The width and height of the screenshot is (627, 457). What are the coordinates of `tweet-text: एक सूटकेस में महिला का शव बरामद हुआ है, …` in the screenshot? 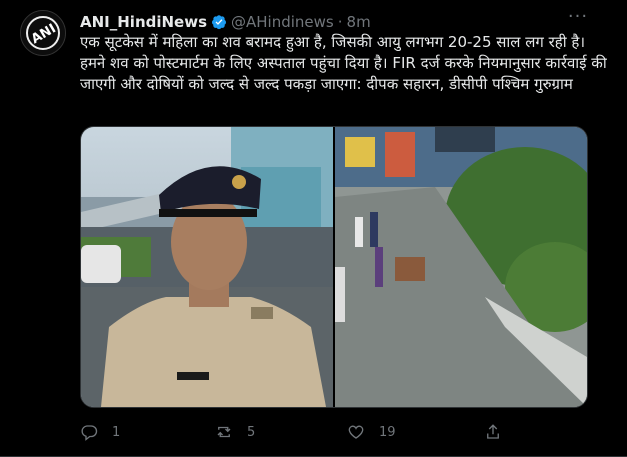 It's located at (343, 63).